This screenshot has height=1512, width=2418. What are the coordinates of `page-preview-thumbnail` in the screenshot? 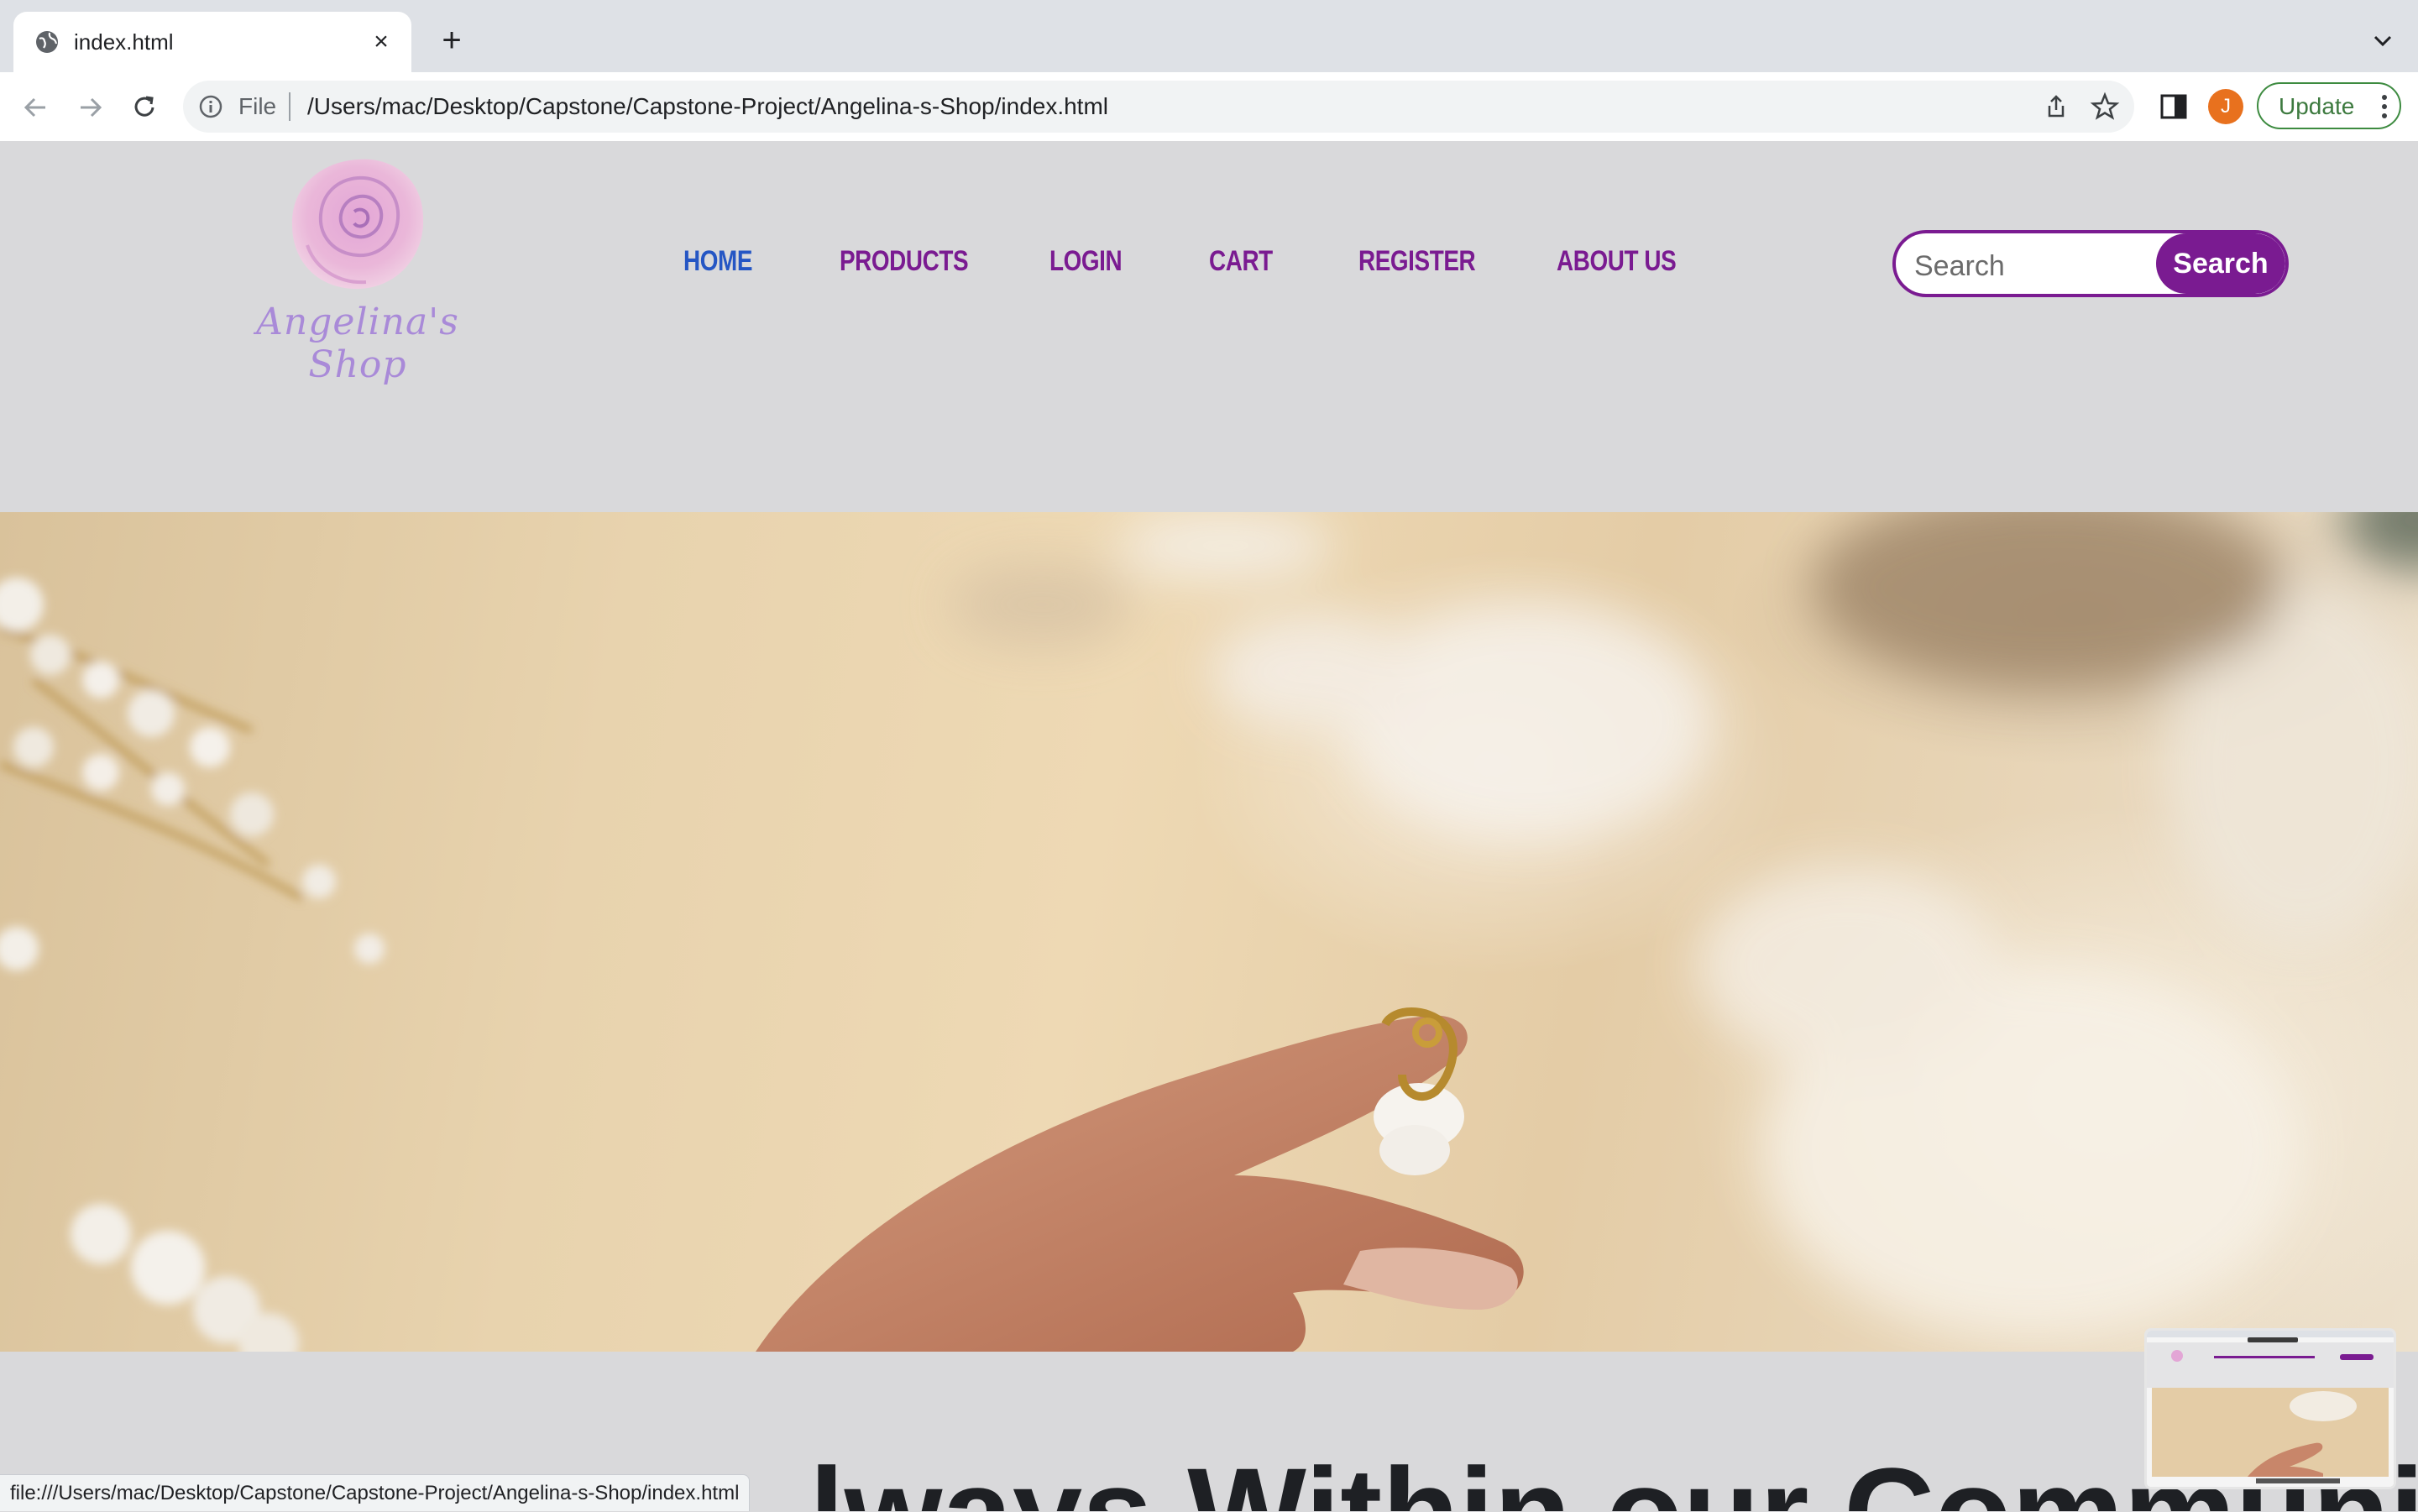 It's located at (2270, 1408).